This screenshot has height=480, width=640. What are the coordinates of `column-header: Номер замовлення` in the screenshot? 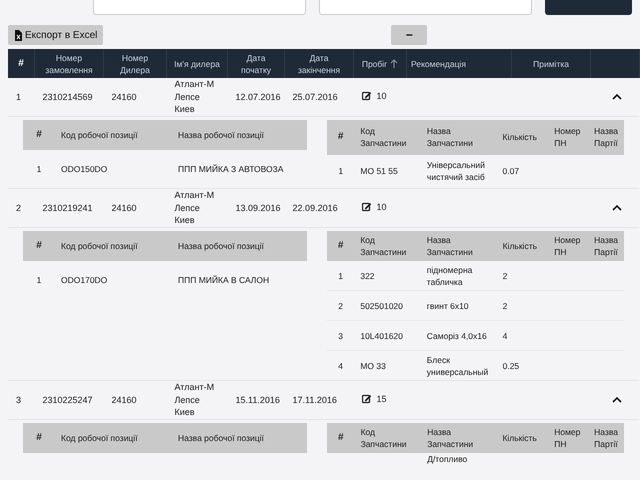 It's located at (69, 63).